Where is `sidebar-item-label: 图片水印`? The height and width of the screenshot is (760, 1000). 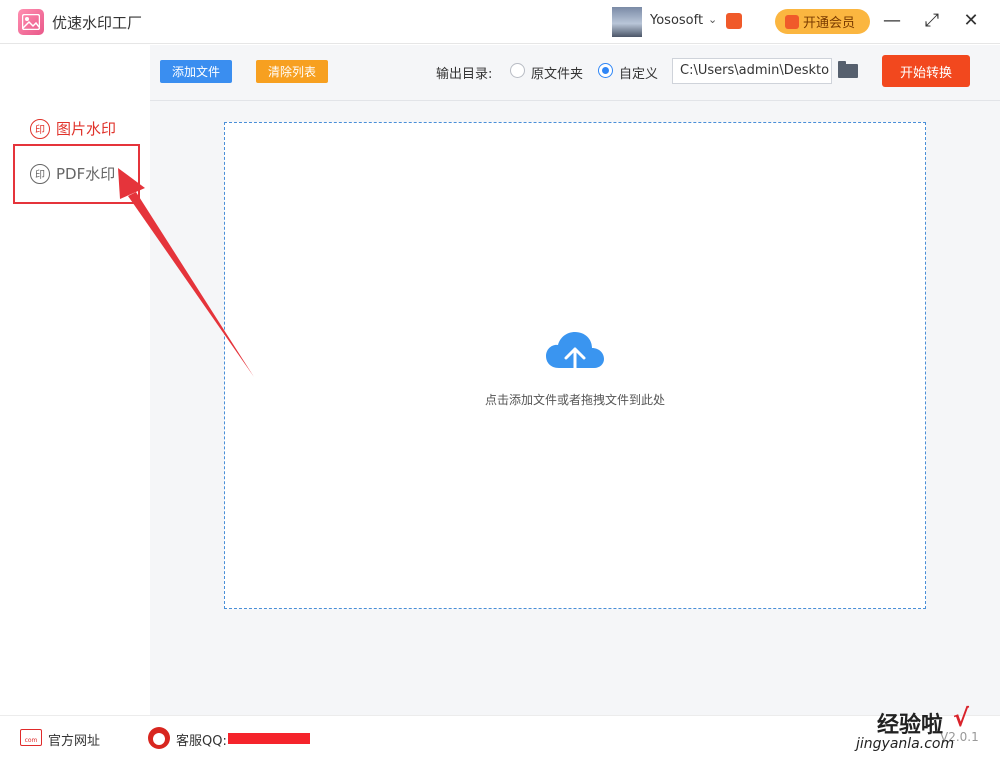
sidebar-item-label: 图片水印 is located at coordinates (86, 129).